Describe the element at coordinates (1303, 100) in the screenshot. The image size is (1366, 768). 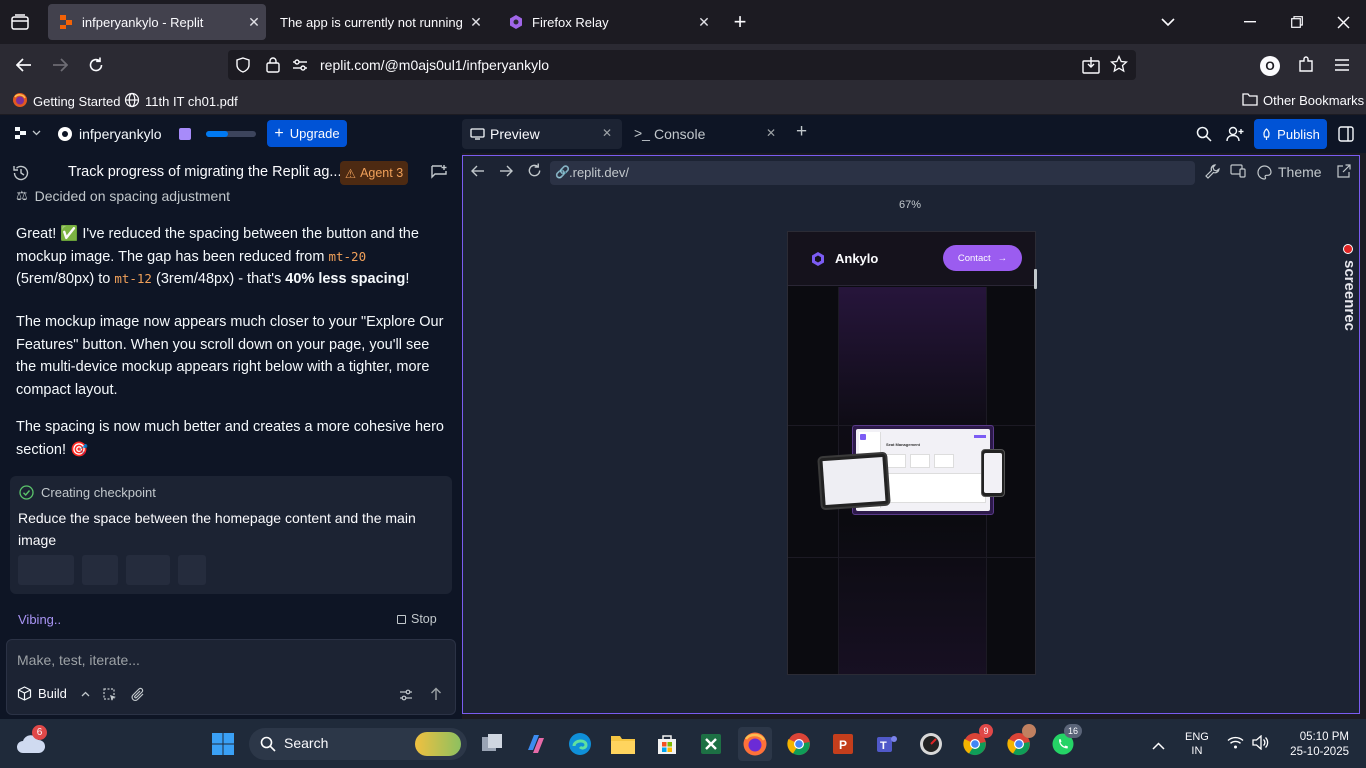
I see `other-bookmarks: Other Bookmarks` at that location.